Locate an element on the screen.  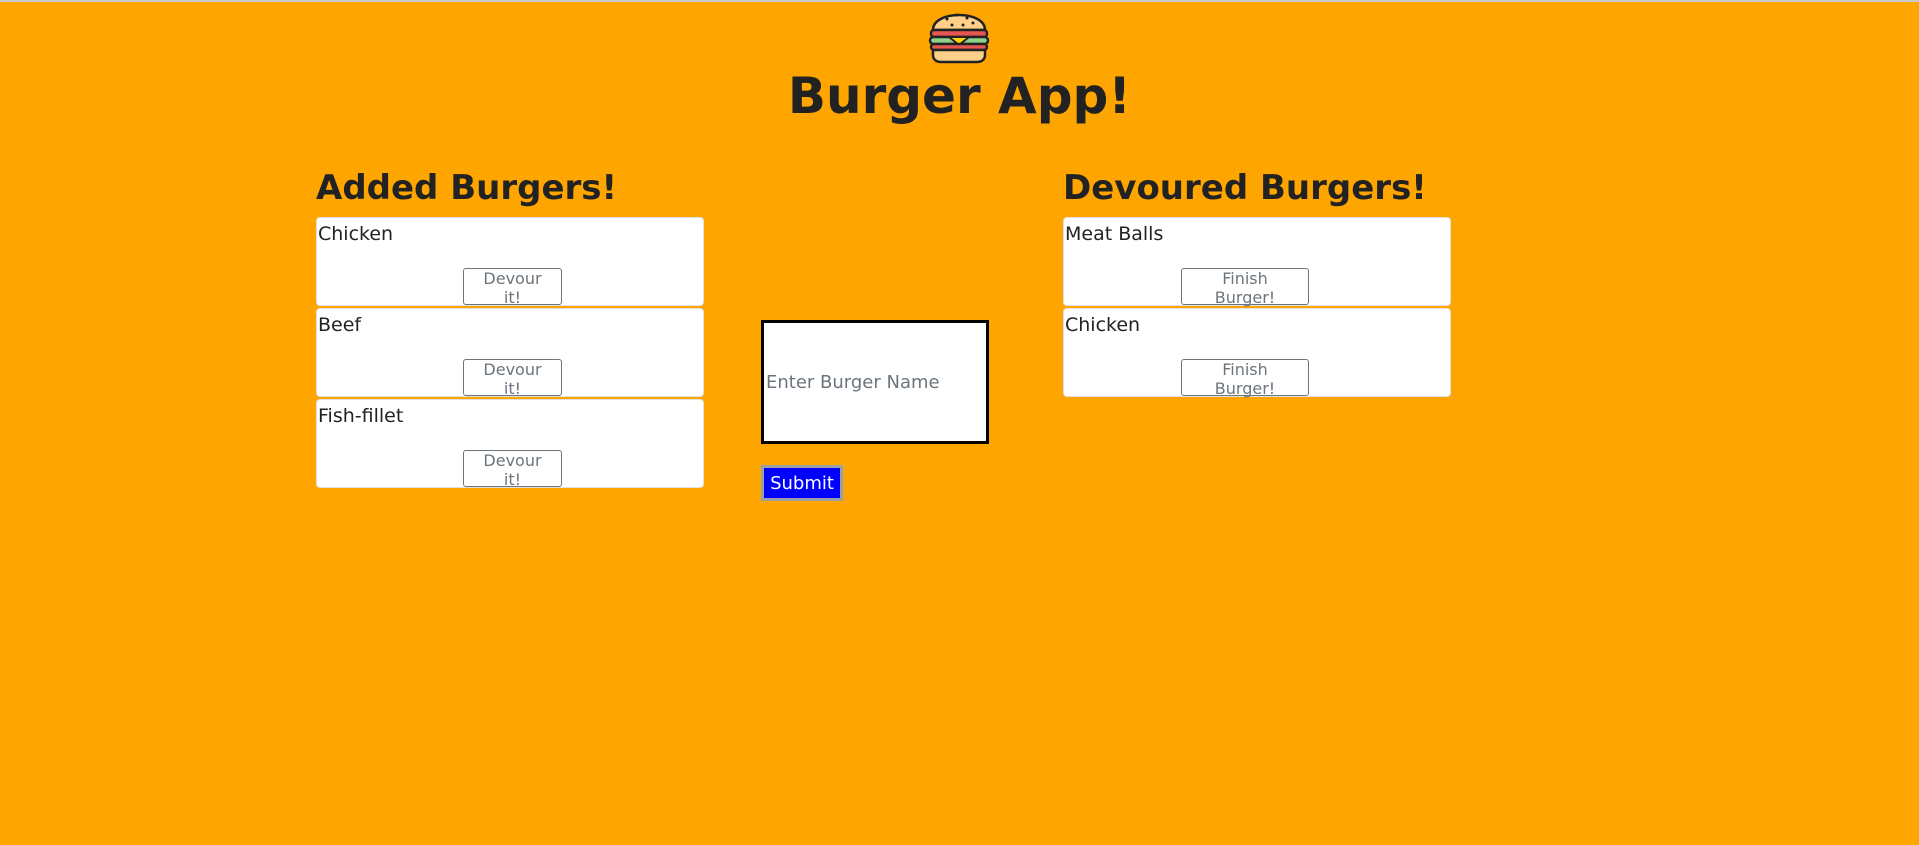
burger-name: Beef is located at coordinates (340, 325).